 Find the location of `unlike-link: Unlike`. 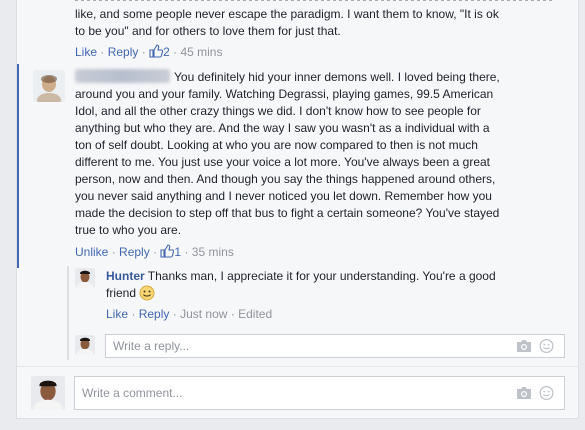

unlike-link: Unlike is located at coordinates (91, 252).